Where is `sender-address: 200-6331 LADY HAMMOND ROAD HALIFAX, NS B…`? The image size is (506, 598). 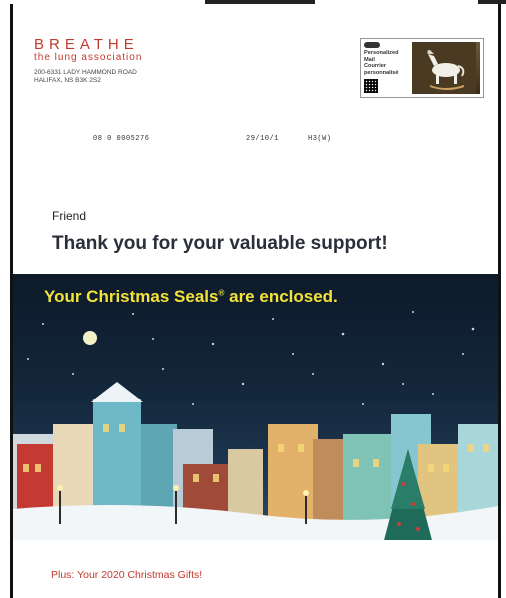 sender-address: 200-6331 LADY HAMMOND ROAD HALIFAX, NS B… is located at coordinates (88, 77).